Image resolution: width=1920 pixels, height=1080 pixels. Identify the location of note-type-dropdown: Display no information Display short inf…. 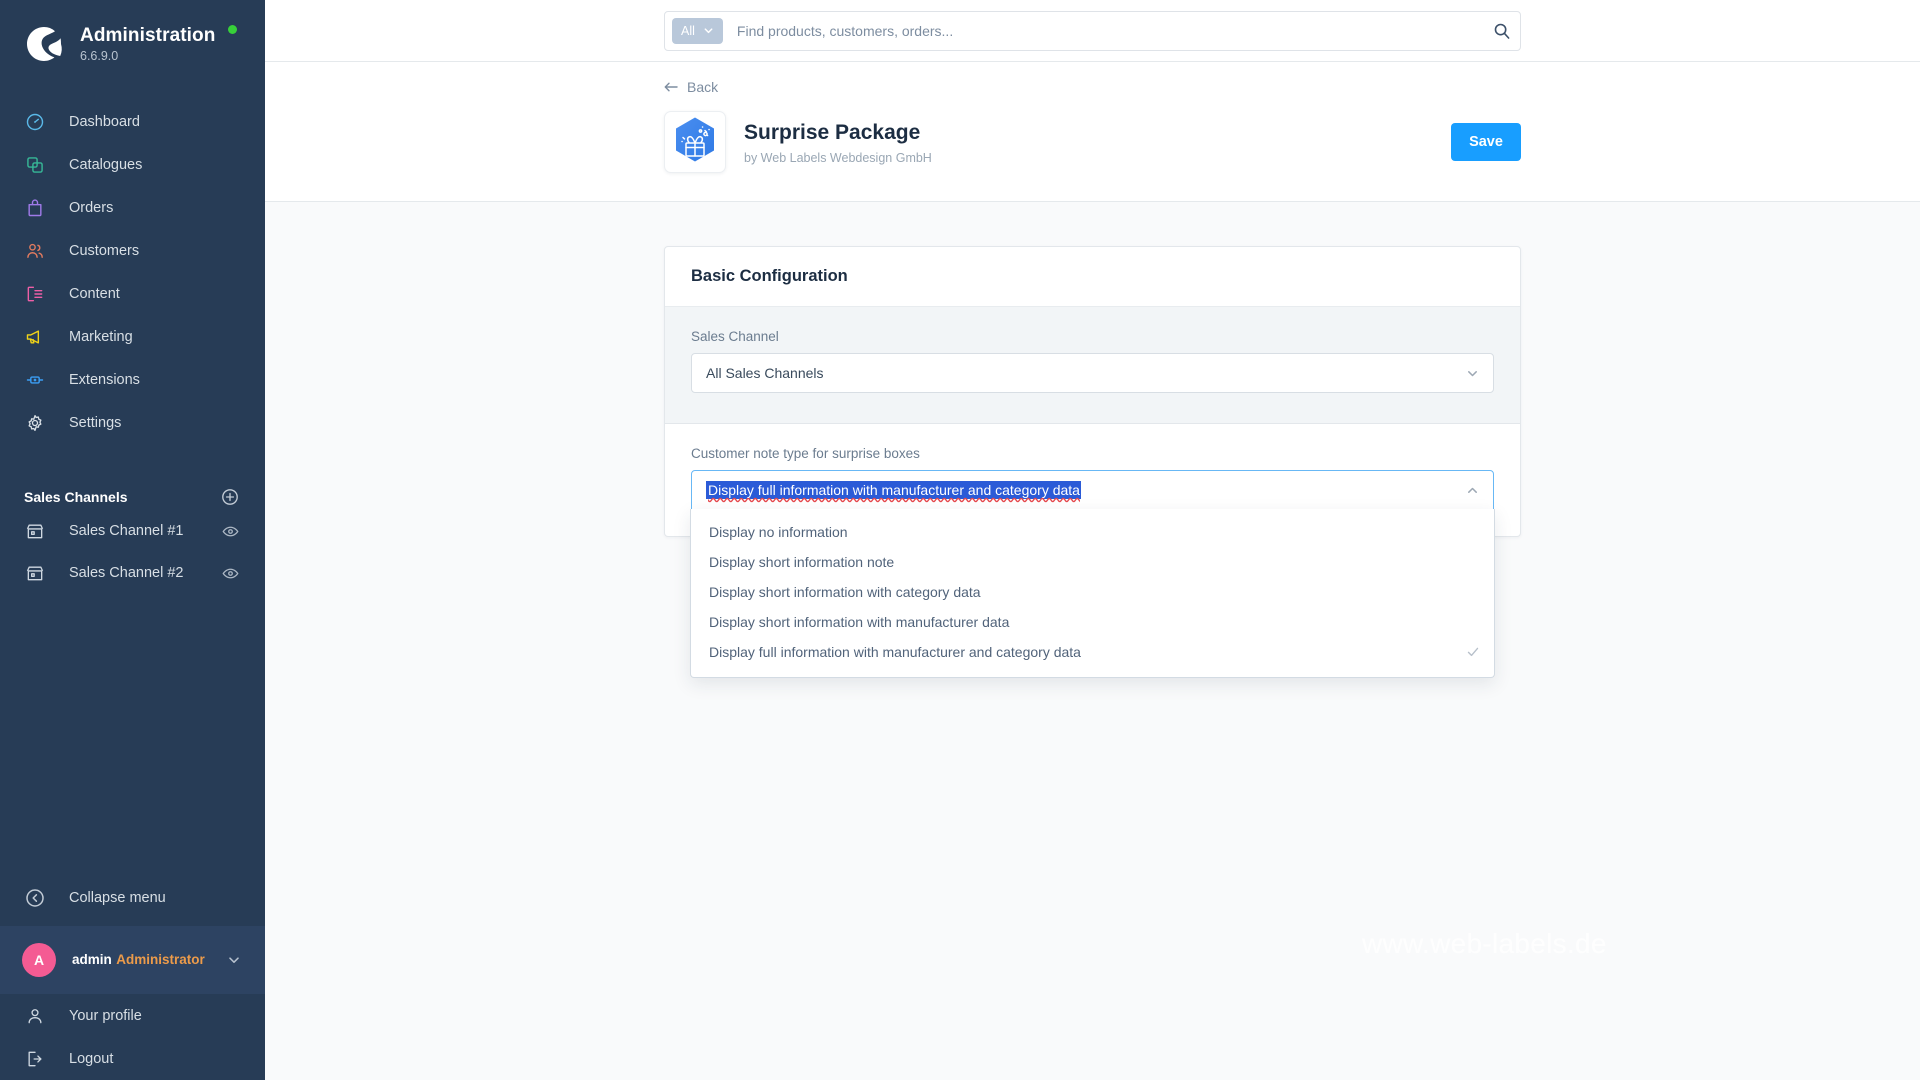
(1092, 593).